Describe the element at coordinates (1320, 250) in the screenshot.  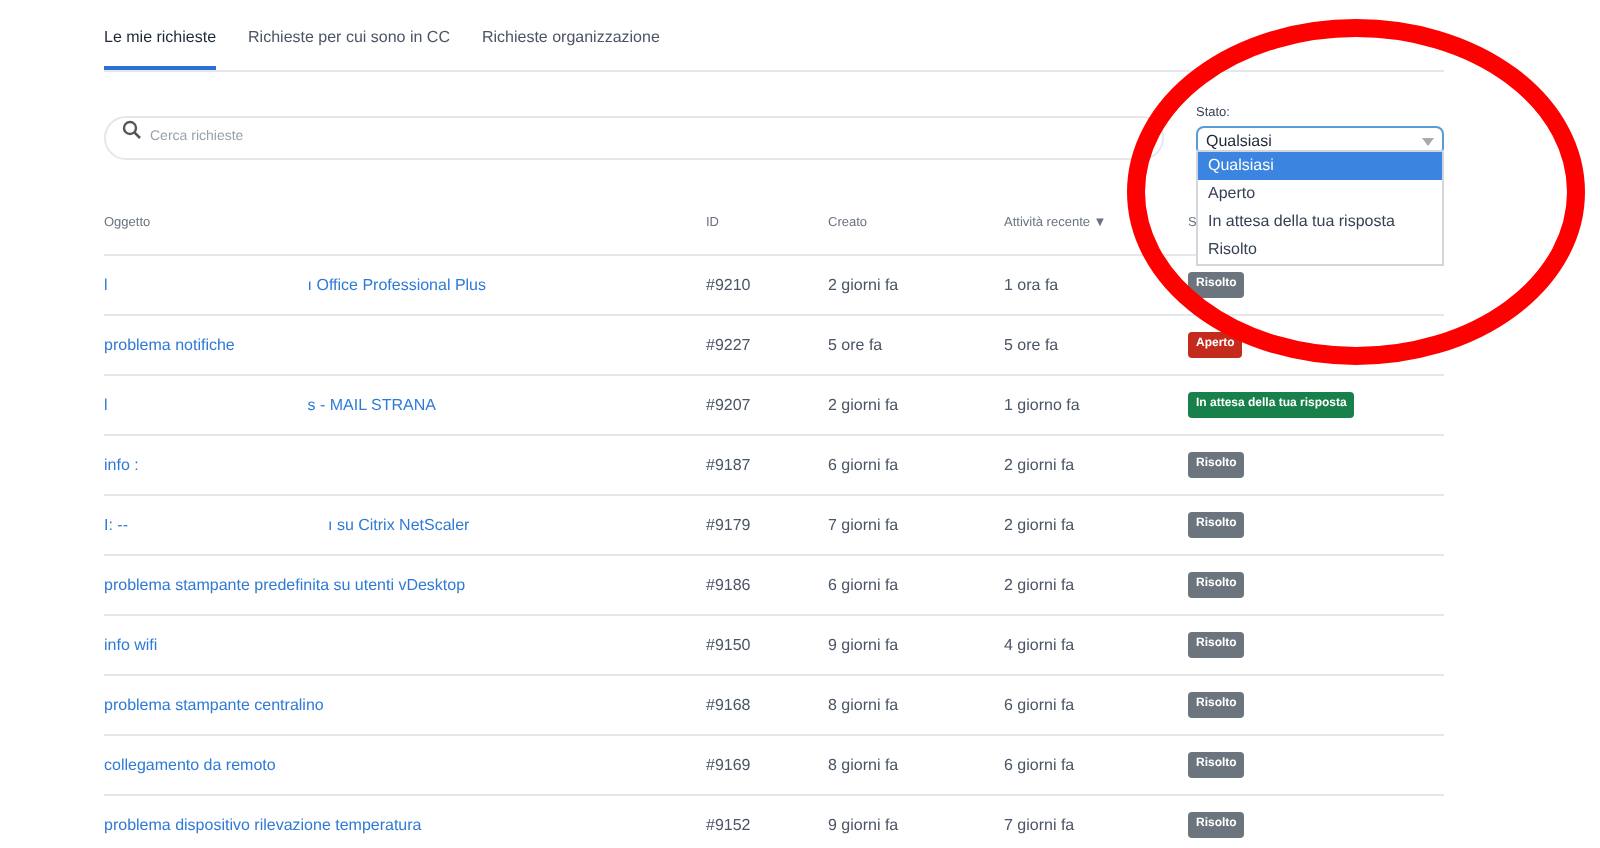
I see `dropdown-option: Risolto` at that location.